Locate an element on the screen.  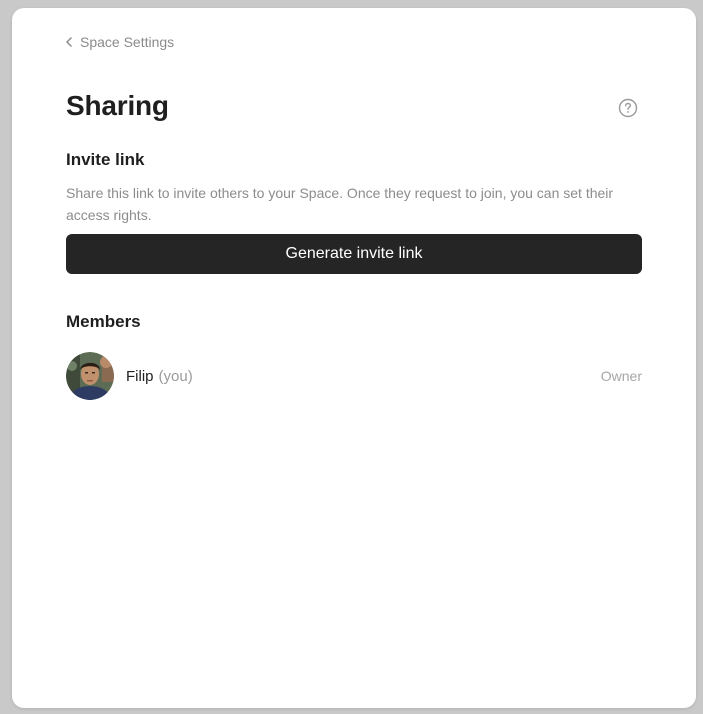
back-to-space-settings: Space Settings is located at coordinates (120, 42).